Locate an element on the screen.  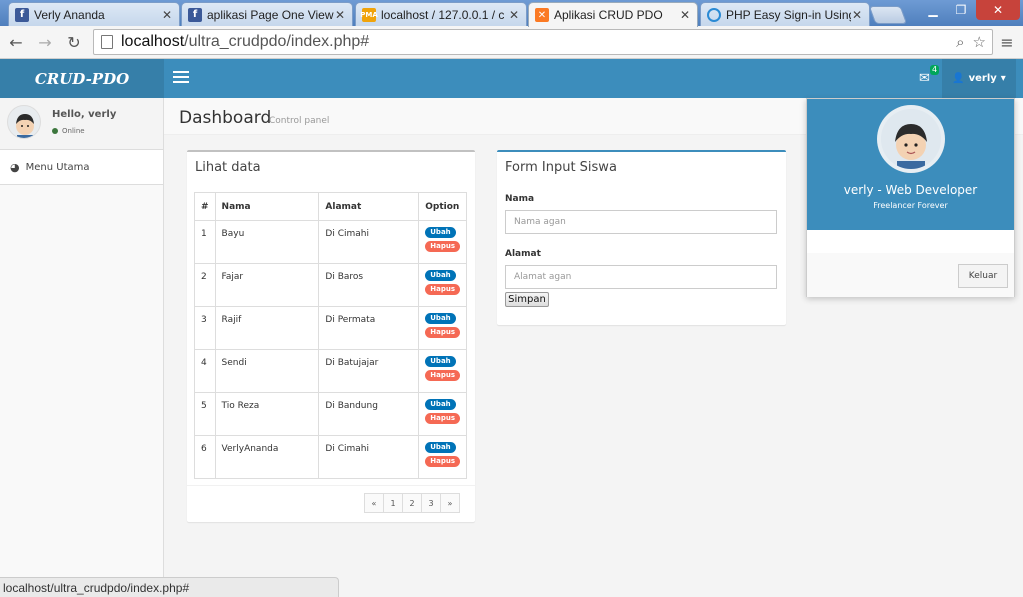
table-cell: 5 is located at coordinates (205, 414).